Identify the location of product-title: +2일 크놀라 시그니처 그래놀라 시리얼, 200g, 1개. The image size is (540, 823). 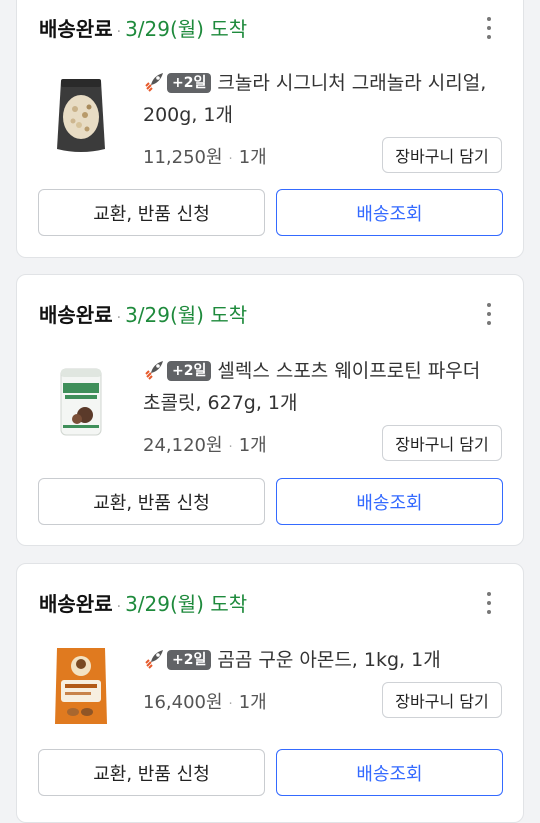
(323, 99).